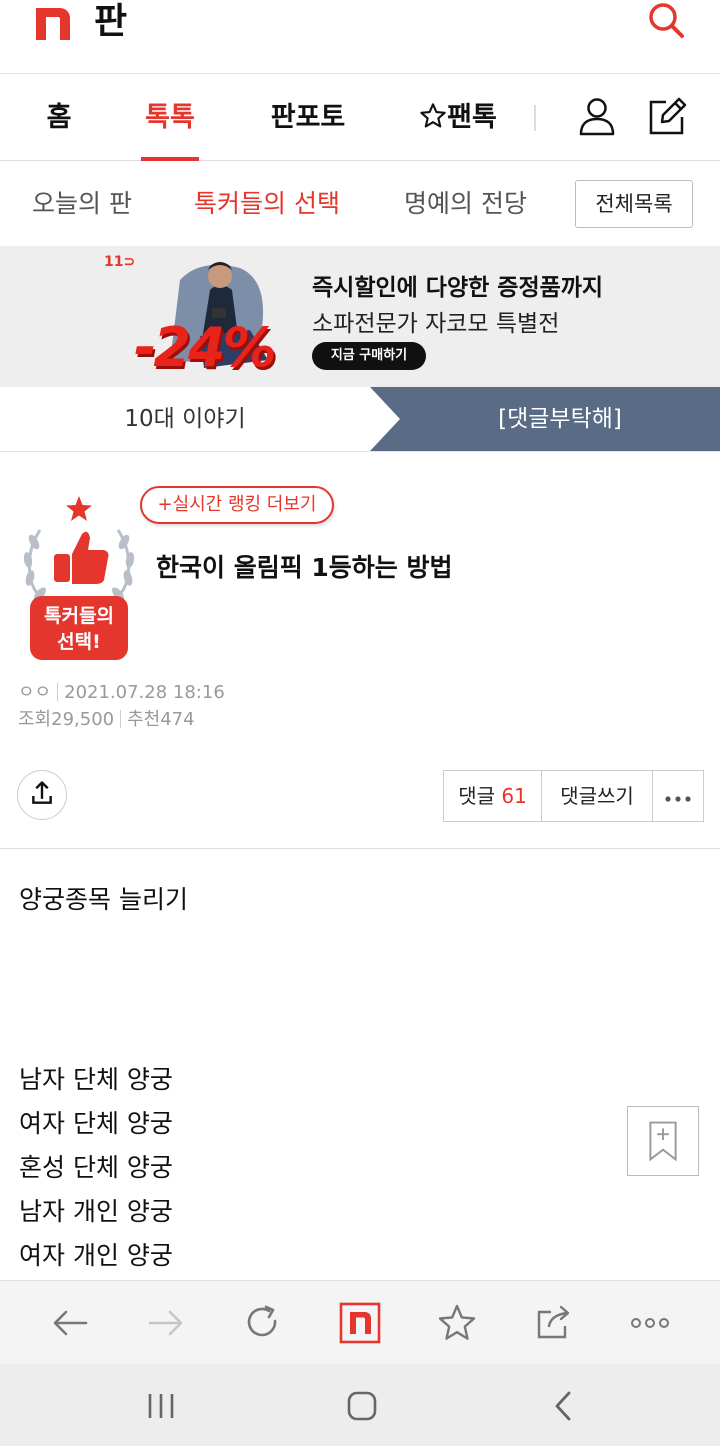  Describe the element at coordinates (161, 1406) in the screenshot. I see `recent-apps-icon` at that location.